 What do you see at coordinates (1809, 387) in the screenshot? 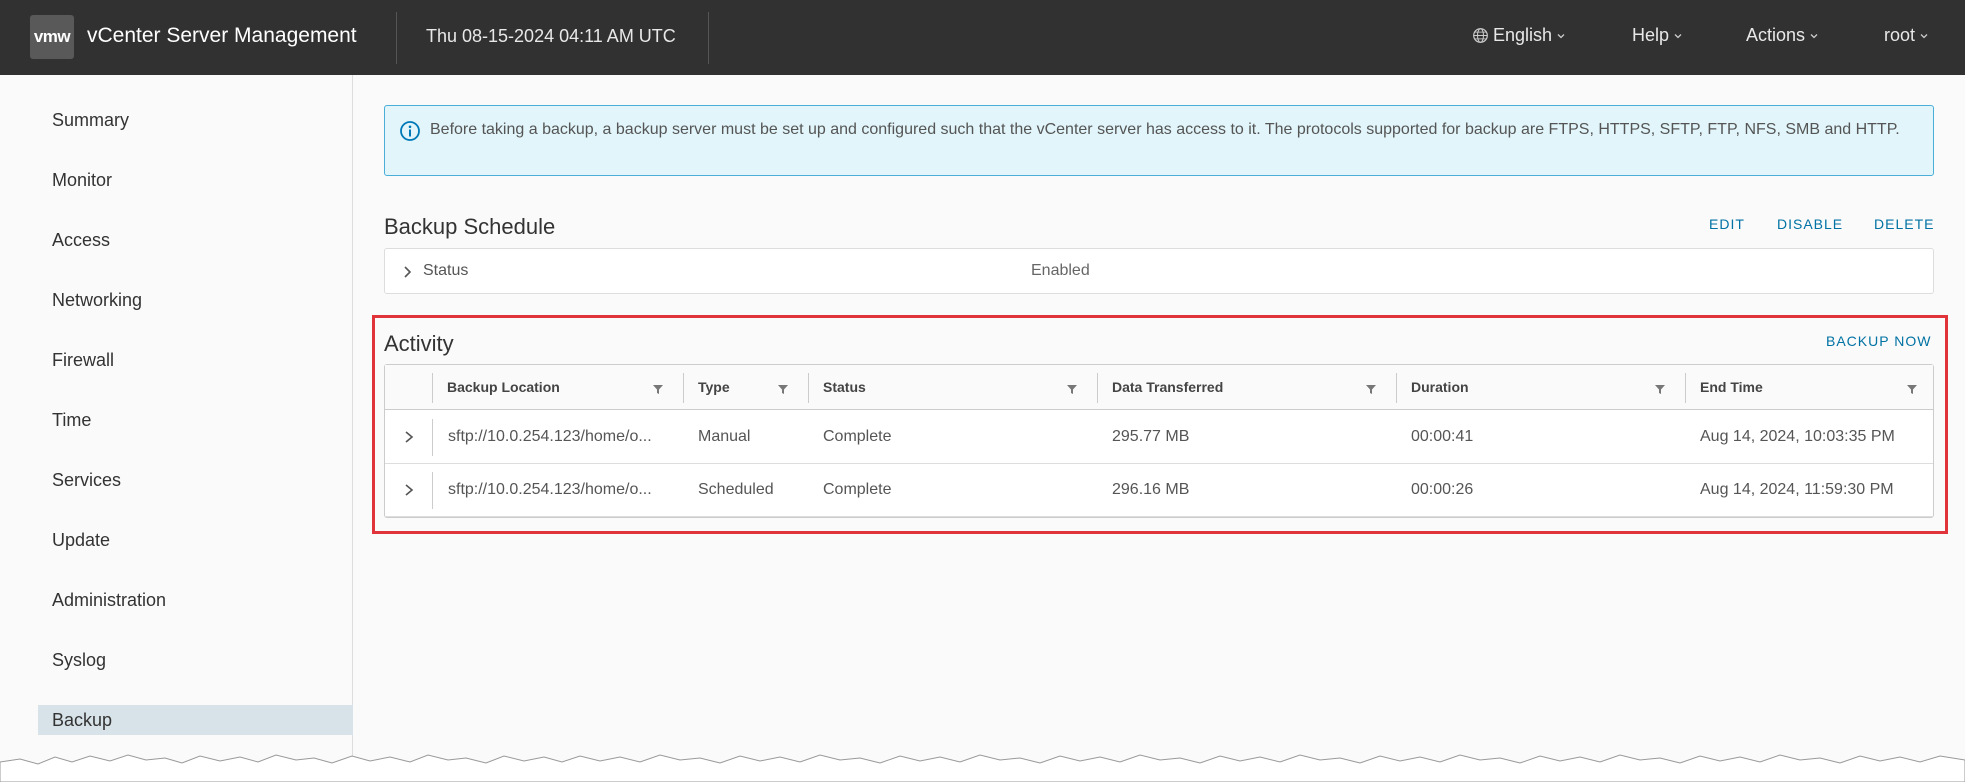
I see `column-header-end-time: End Time` at bounding box center [1809, 387].